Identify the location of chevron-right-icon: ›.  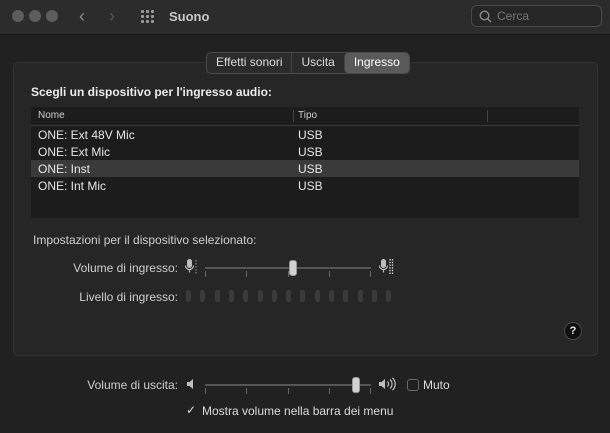
(112, 16).